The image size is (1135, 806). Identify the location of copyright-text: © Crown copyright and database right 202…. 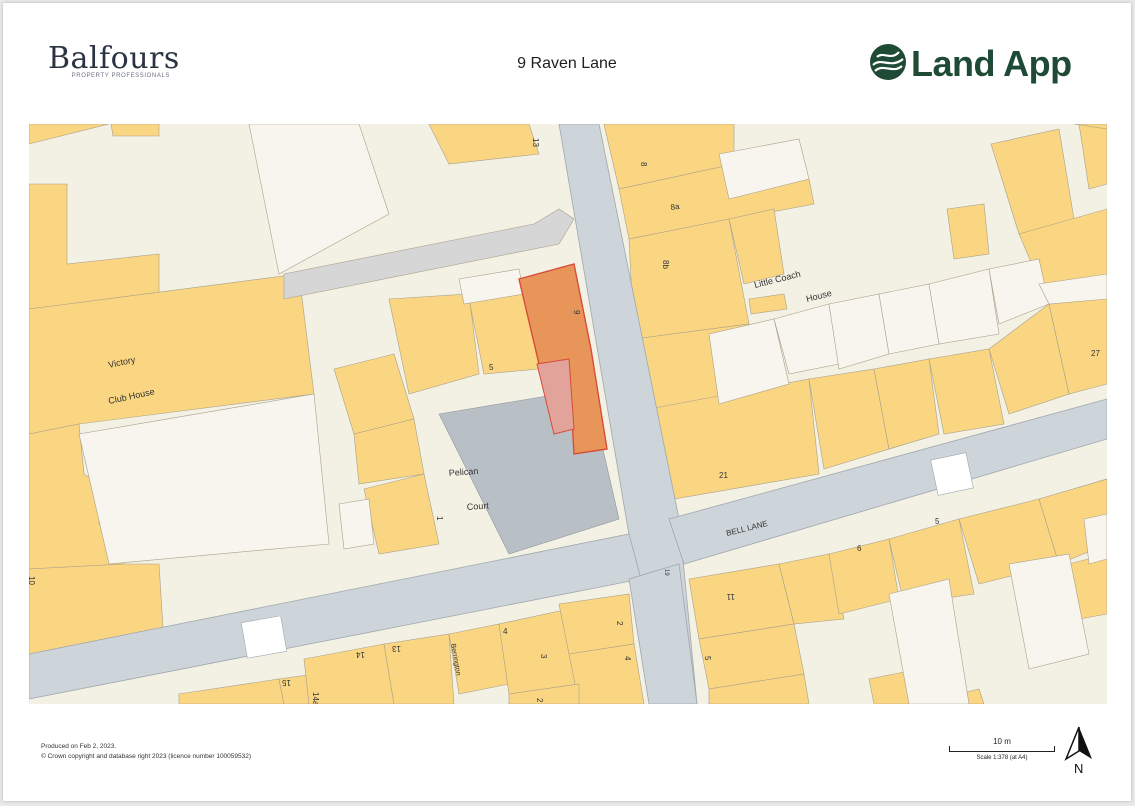
(146, 756).